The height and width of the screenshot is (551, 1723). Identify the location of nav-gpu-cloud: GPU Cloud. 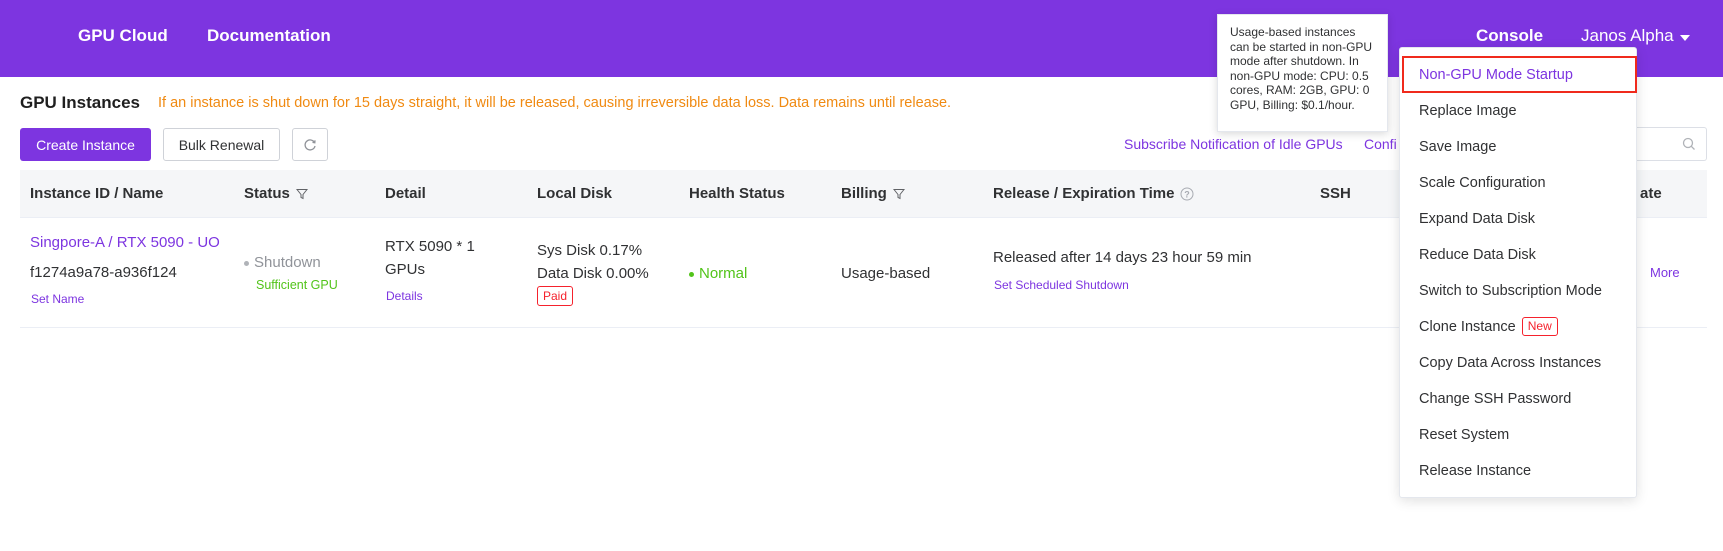
(123, 36).